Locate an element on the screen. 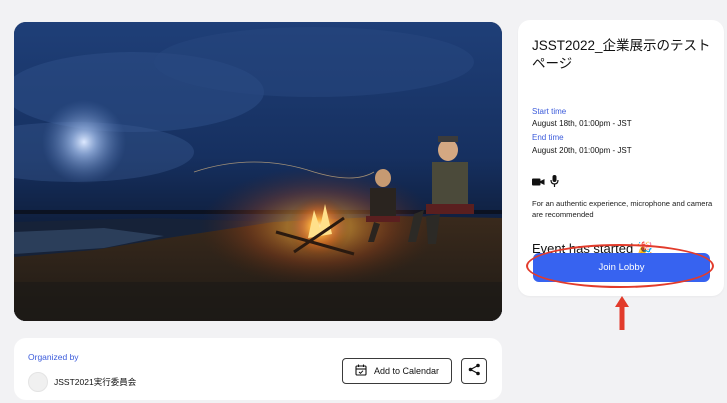 The width and height of the screenshot is (727, 403). arrow-up-icon is located at coordinates (622, 313).